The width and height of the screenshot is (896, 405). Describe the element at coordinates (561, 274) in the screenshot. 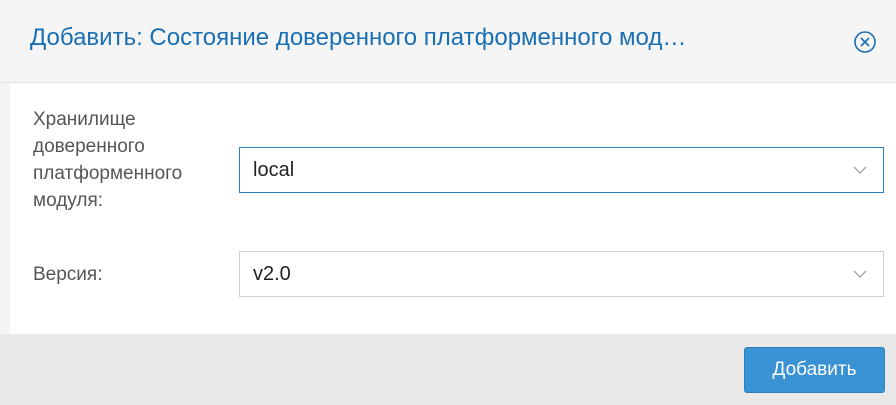

I see `version-select: v2.0` at that location.